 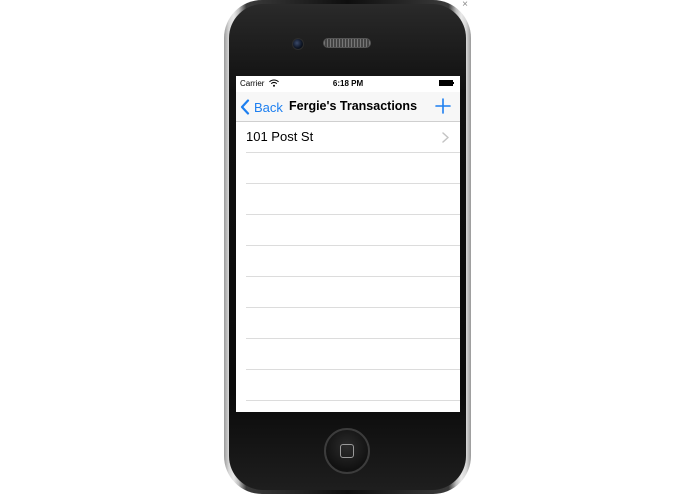 I want to click on chevron-right-icon, so click(x=445, y=137).